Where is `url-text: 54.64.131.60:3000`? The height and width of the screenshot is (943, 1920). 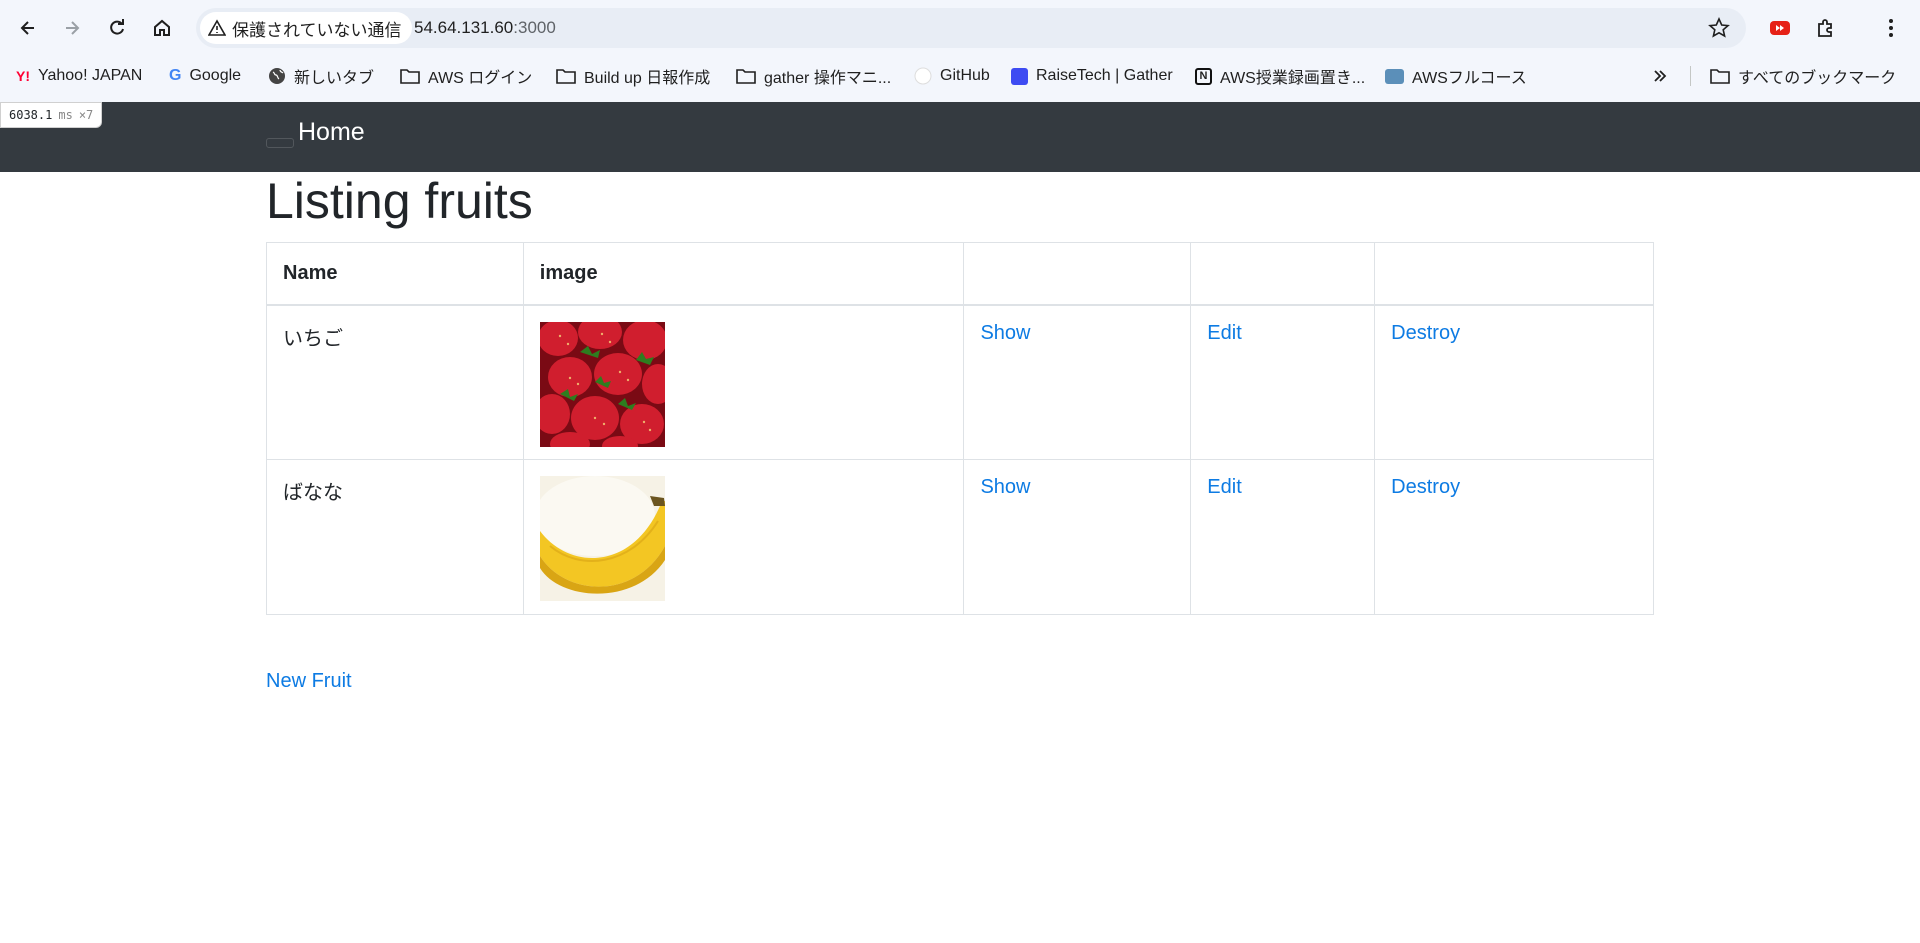
url-text: 54.64.131.60:3000 is located at coordinates (485, 28).